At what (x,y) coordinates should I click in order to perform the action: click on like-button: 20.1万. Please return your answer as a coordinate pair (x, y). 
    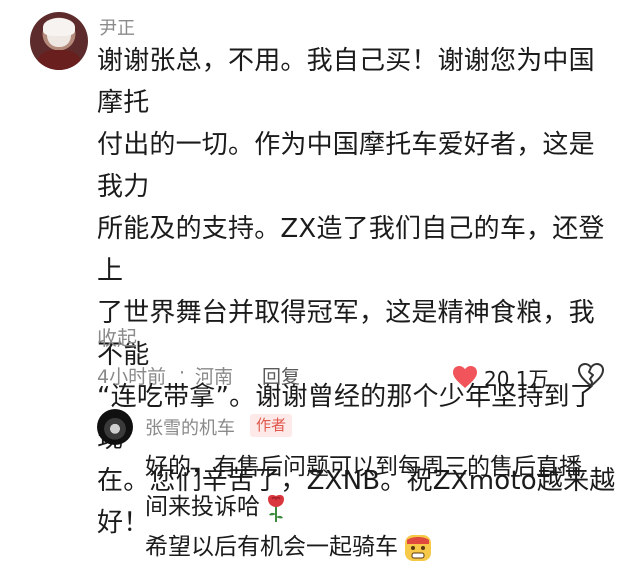
    Looking at the image, I should click on (500, 377).